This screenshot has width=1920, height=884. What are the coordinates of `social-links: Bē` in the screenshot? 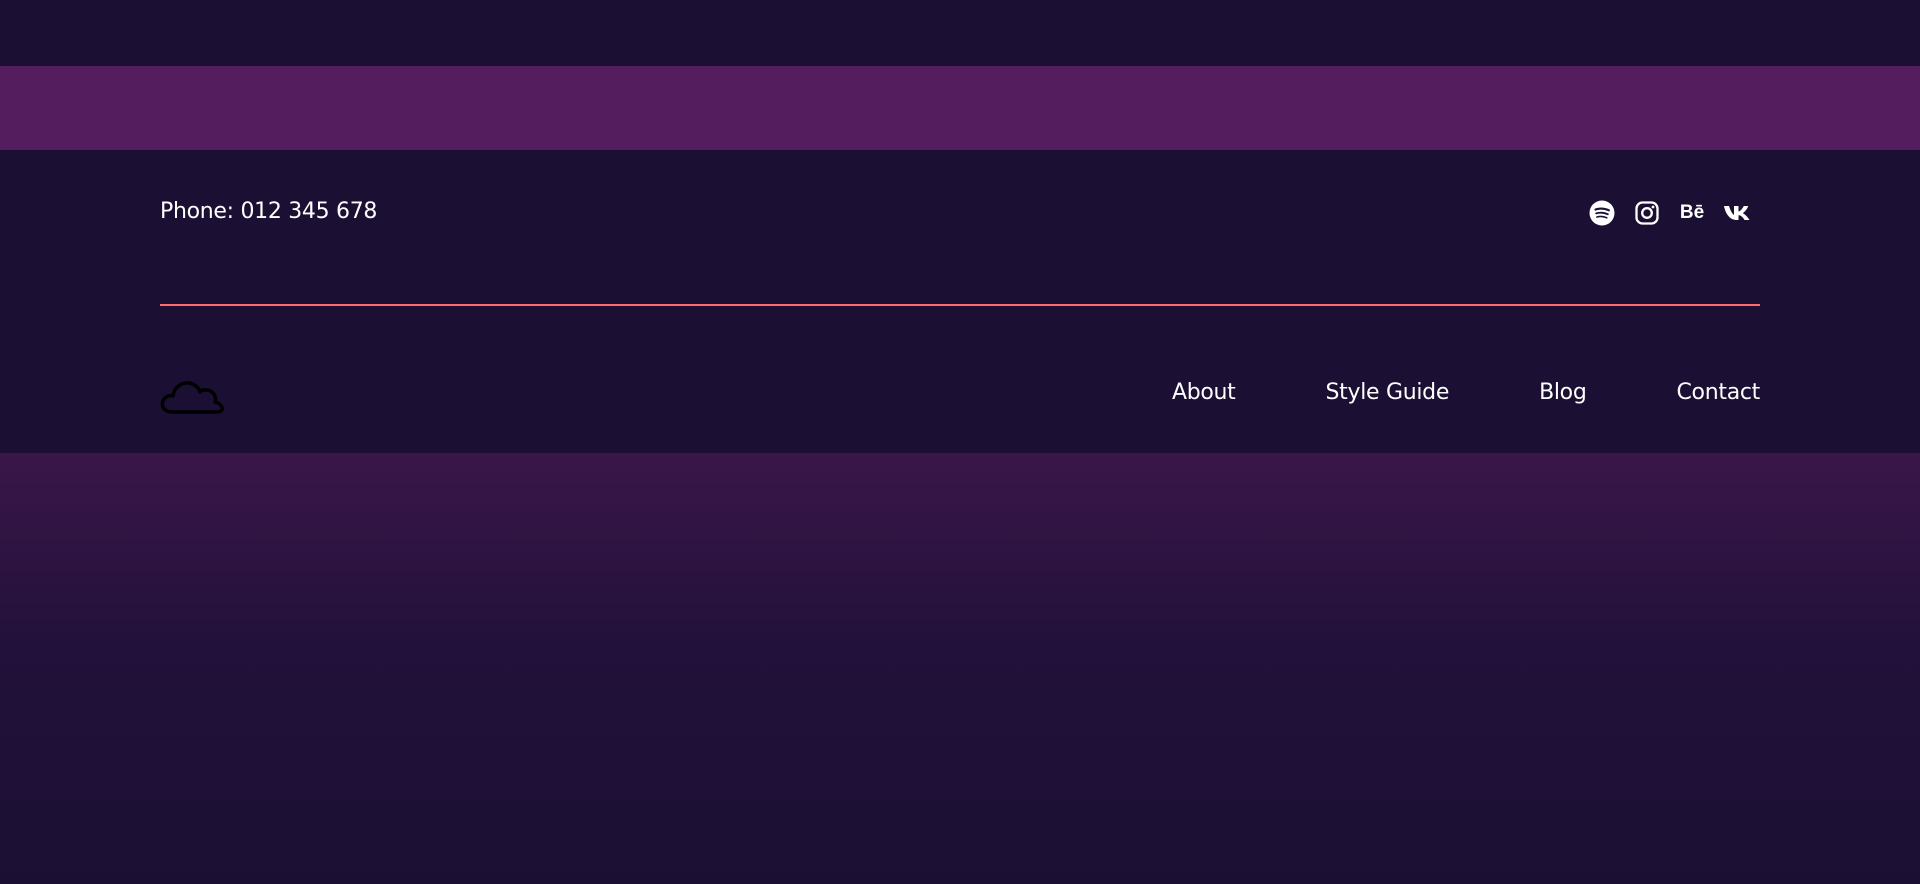 It's located at (1669, 213).